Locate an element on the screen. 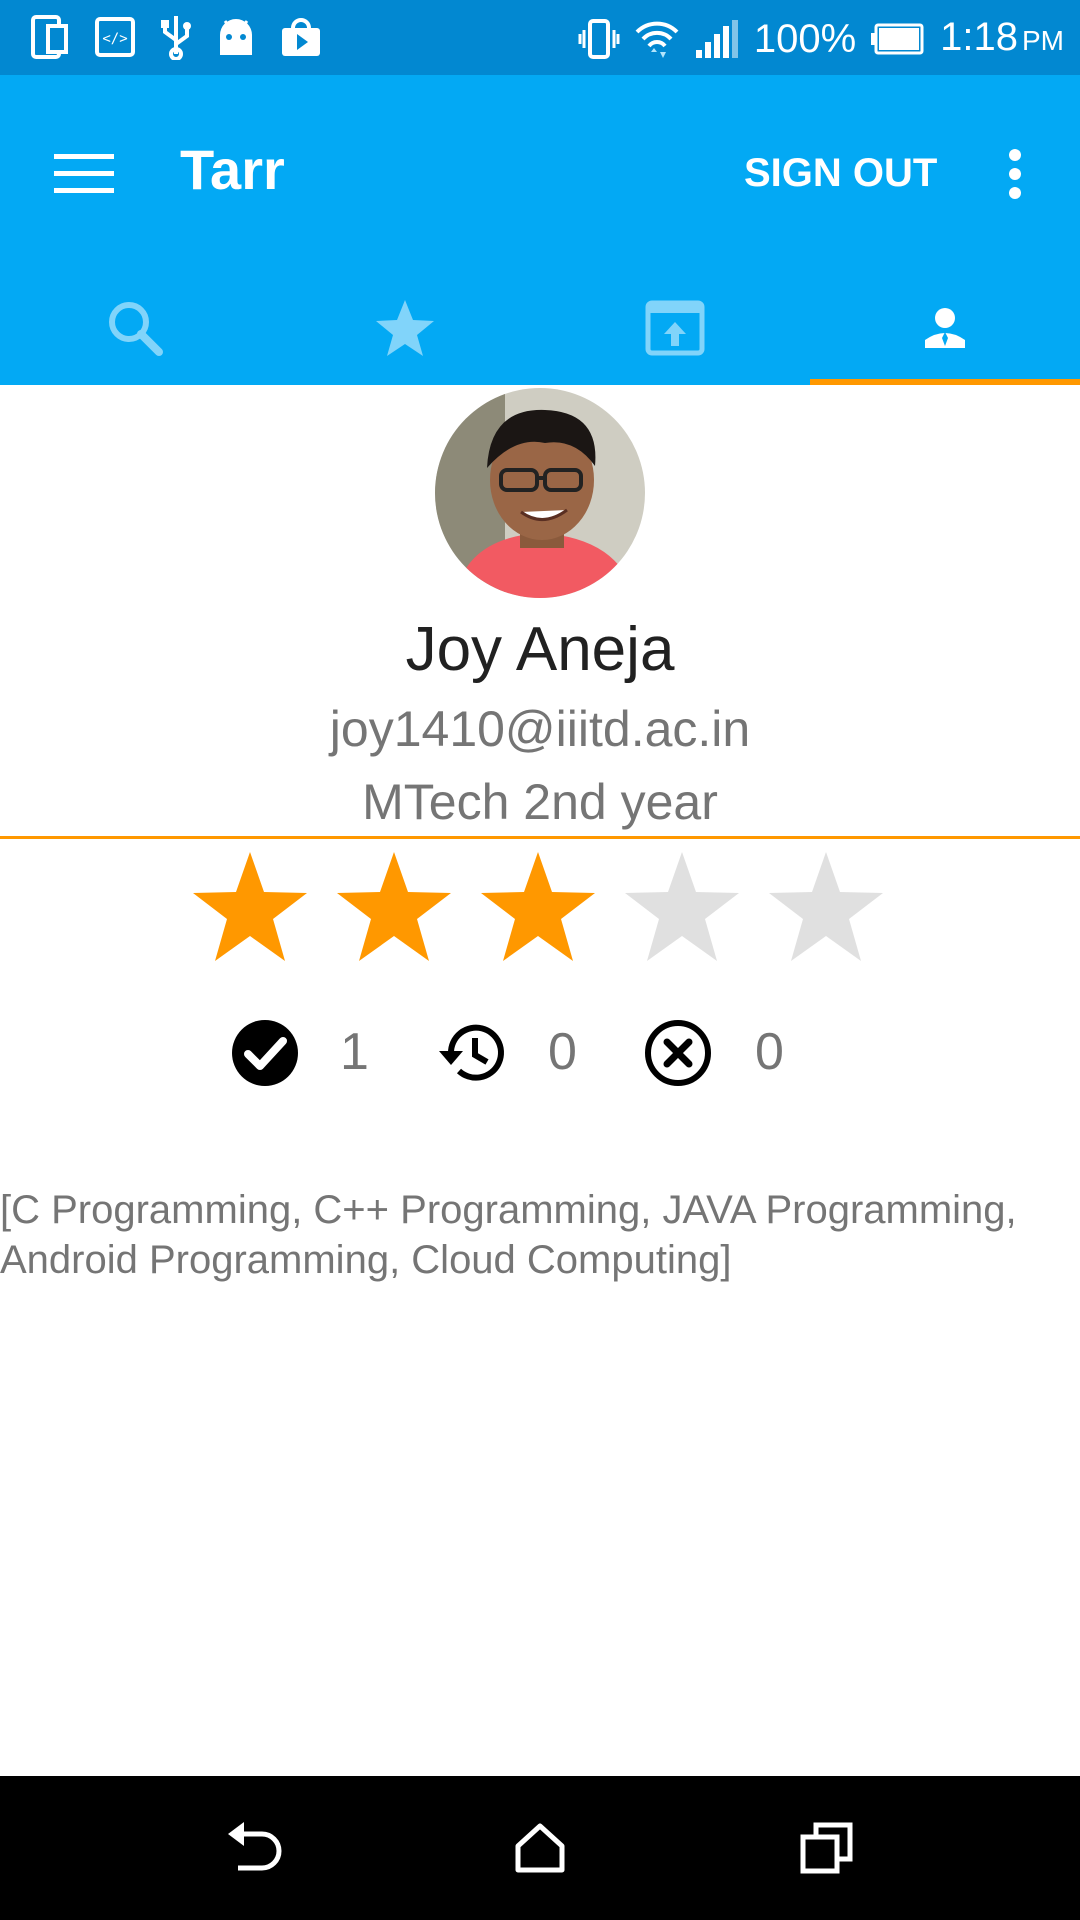 Image resolution: width=1080 pixels, height=1920 pixels. active-tab-indicator is located at coordinates (945, 382).